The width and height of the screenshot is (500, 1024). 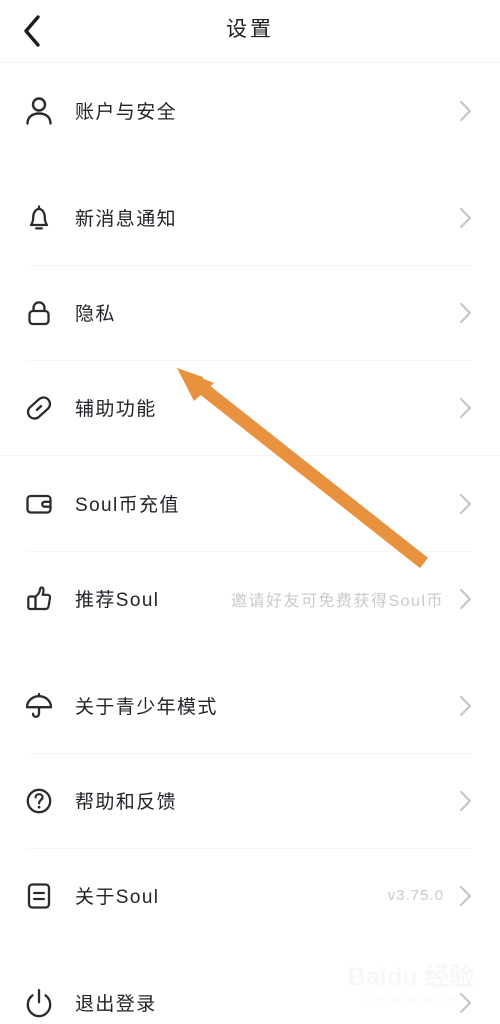 I want to click on row-help-feedback: 帮助和反馈, so click(x=250, y=800).